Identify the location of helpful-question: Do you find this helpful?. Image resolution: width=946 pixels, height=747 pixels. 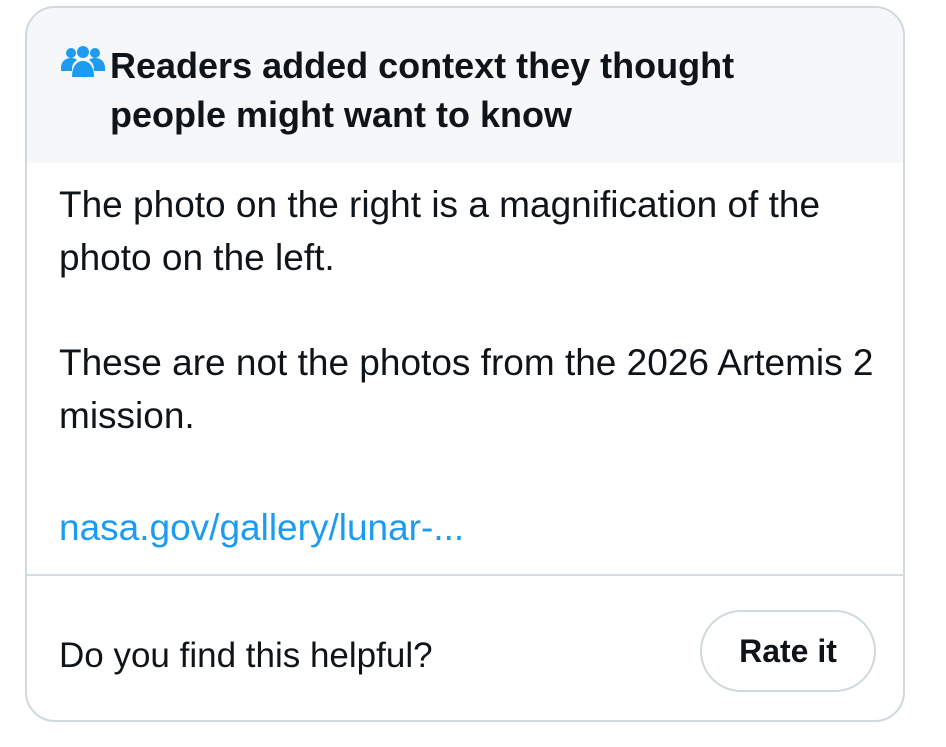
(246, 655).